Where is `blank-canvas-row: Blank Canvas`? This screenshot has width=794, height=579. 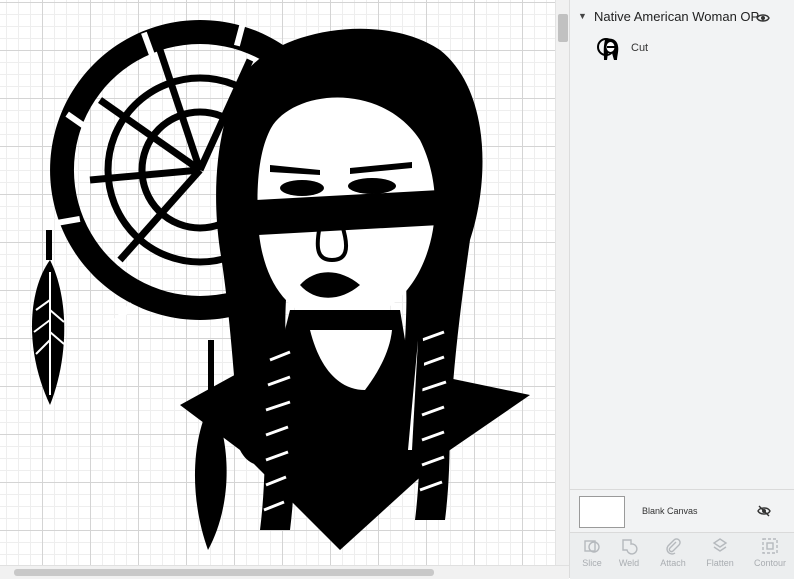
blank-canvas-row: Blank Canvas is located at coordinates (682, 510).